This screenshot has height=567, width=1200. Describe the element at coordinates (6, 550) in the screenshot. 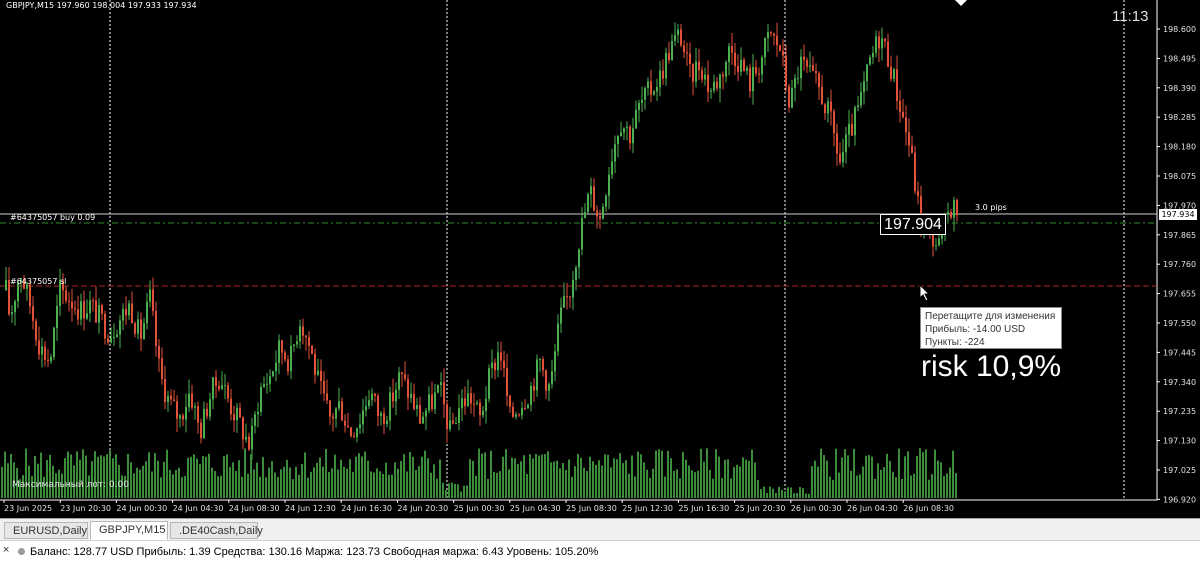

I see `close-icon: ×` at that location.